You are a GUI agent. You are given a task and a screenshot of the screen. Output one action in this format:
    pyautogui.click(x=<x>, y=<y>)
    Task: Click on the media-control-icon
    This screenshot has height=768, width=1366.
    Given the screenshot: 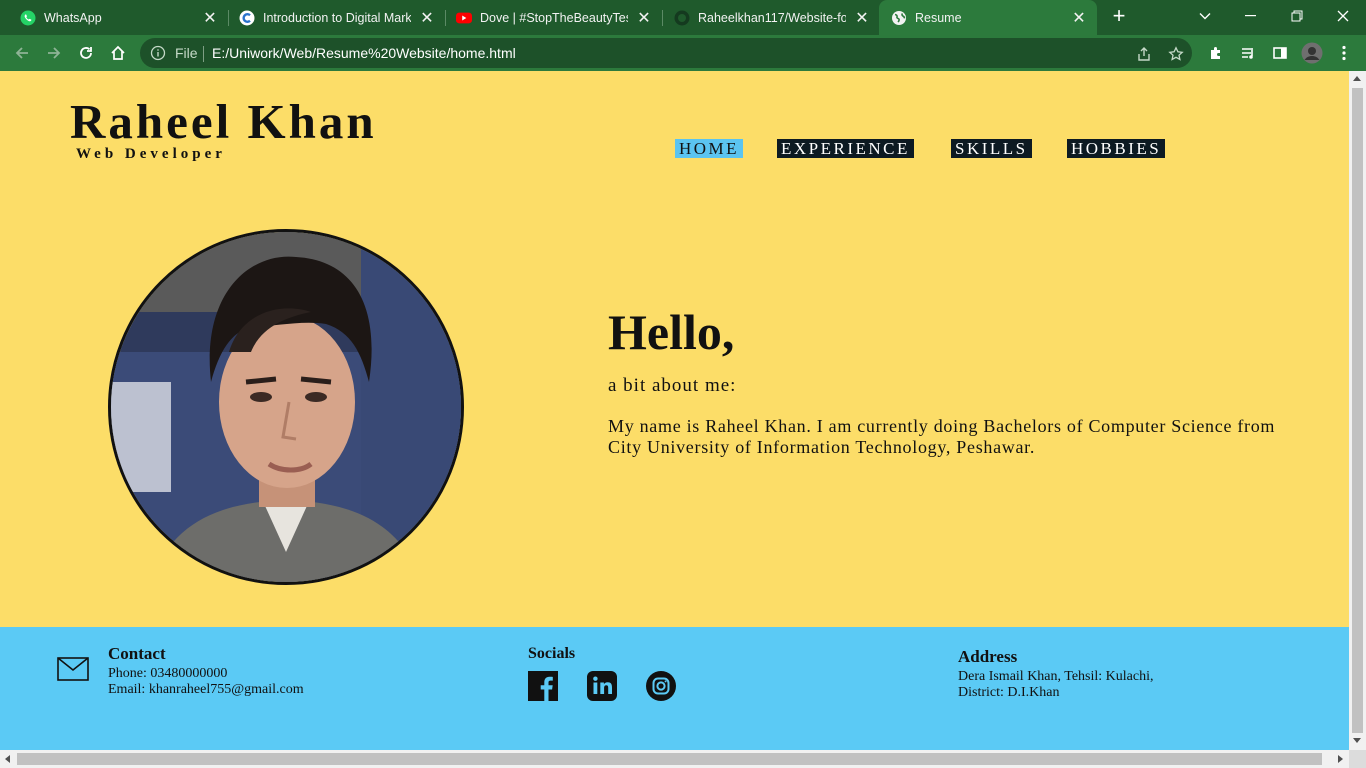 What is the action you would take?
    pyautogui.click(x=1248, y=53)
    